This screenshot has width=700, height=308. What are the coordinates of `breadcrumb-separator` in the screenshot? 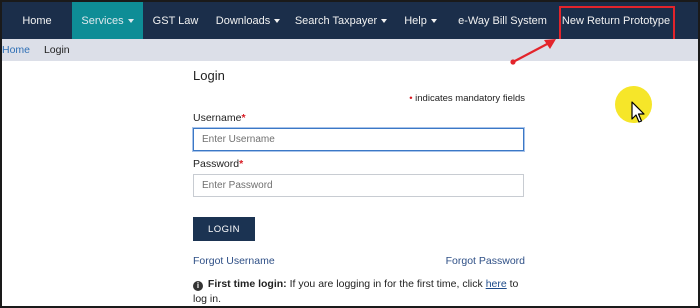 It's located at (37, 50).